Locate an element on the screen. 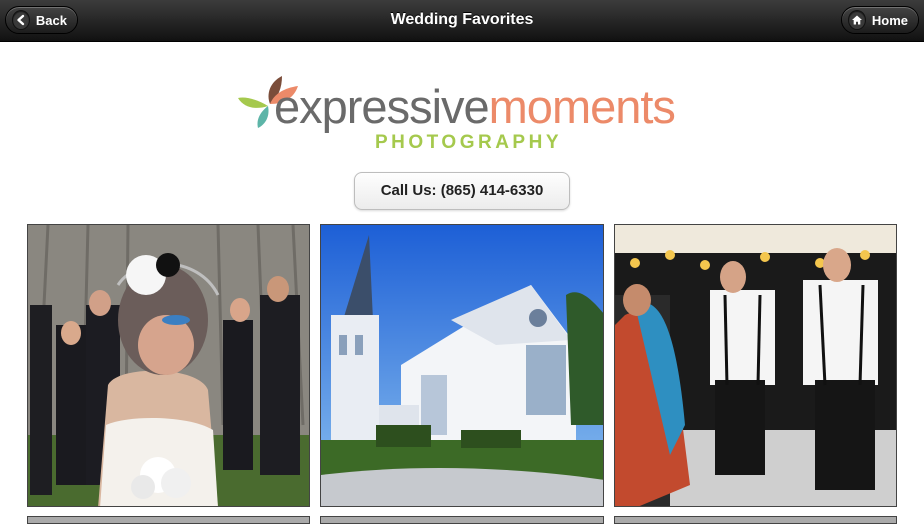 This screenshot has width=924, height=524. home-button-label: Home is located at coordinates (889, 20).